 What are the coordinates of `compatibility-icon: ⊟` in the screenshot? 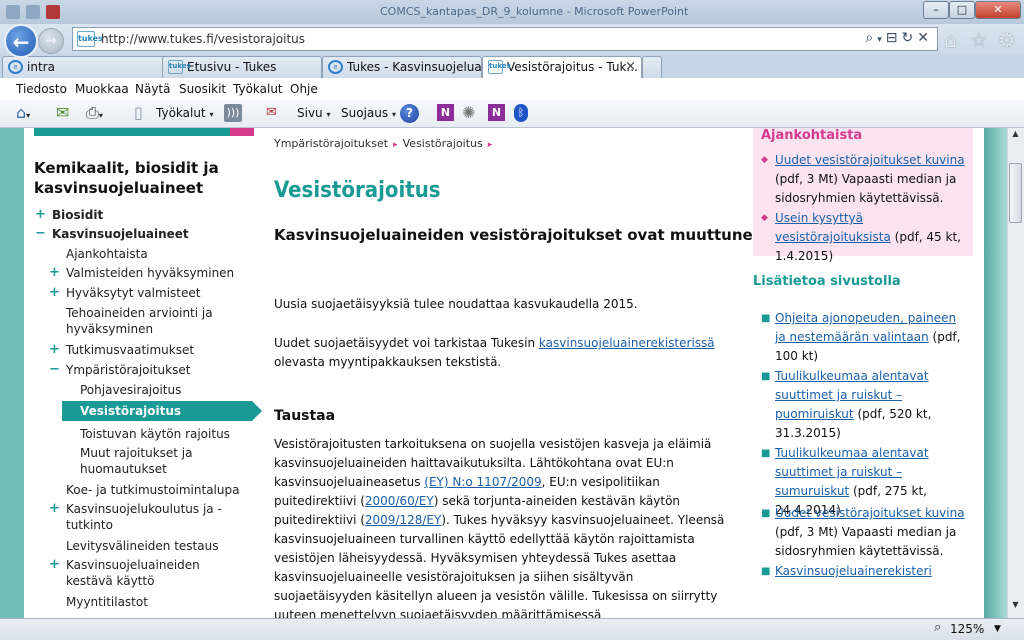 It's located at (894, 38).